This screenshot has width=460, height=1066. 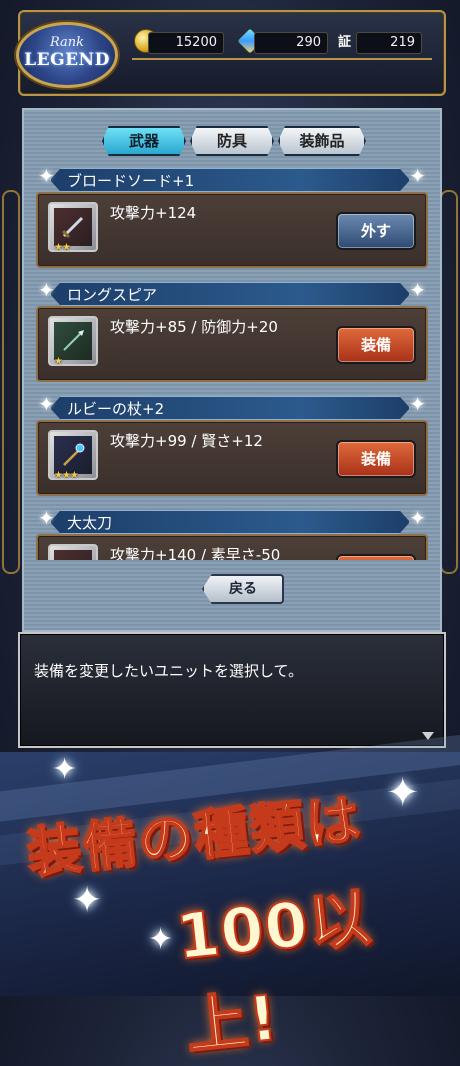 I want to click on rank-word: Rank, so click(x=67, y=42).